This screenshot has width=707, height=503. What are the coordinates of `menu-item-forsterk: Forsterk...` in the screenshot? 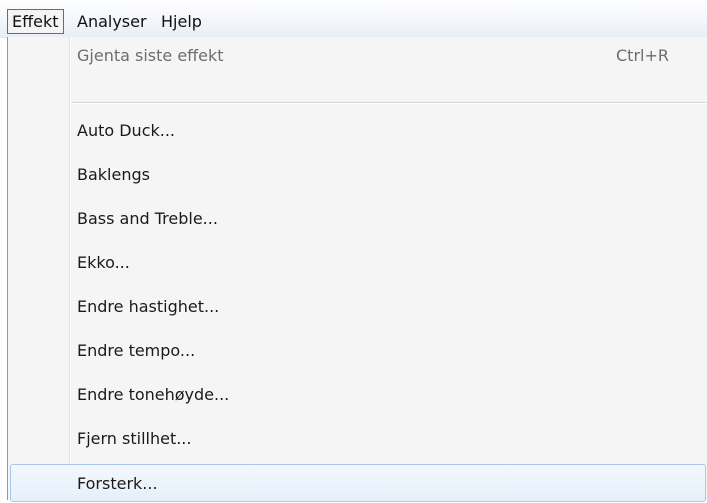 It's located at (358, 483).